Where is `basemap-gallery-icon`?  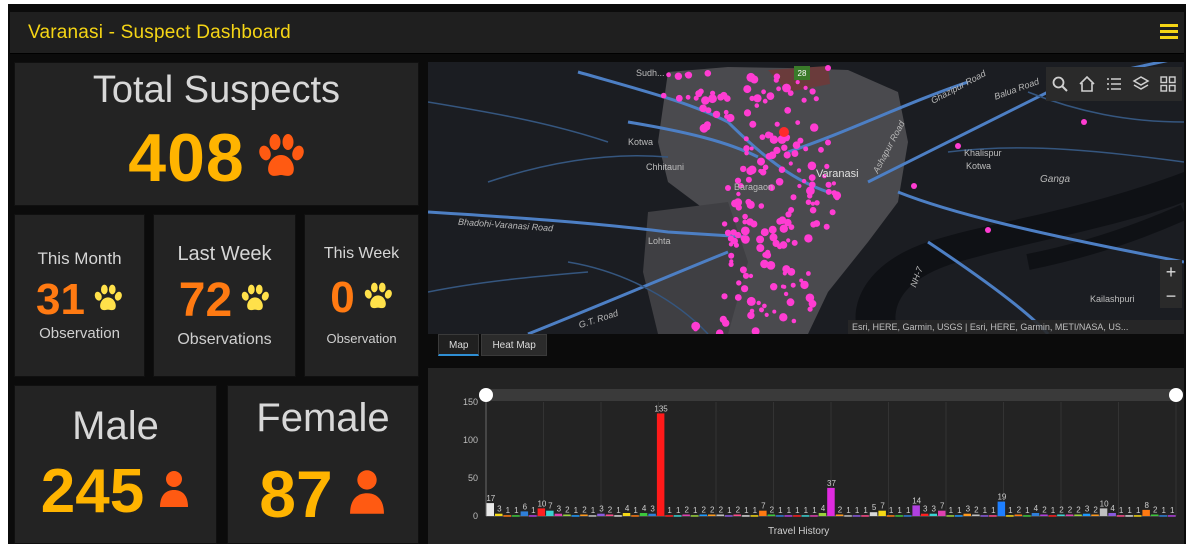 basemap-gallery-icon is located at coordinates (1168, 84).